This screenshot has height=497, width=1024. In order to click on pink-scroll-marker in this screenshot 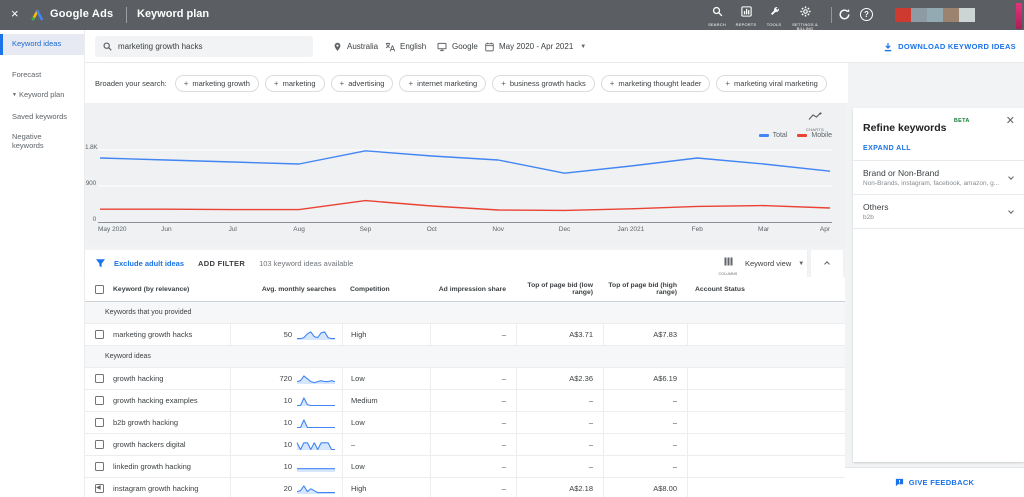, I will do `click(1019, 16)`.